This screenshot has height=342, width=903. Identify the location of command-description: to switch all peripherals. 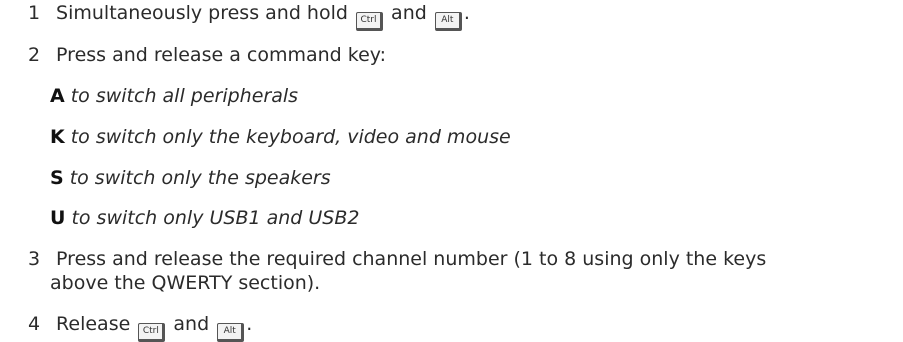
(184, 96).